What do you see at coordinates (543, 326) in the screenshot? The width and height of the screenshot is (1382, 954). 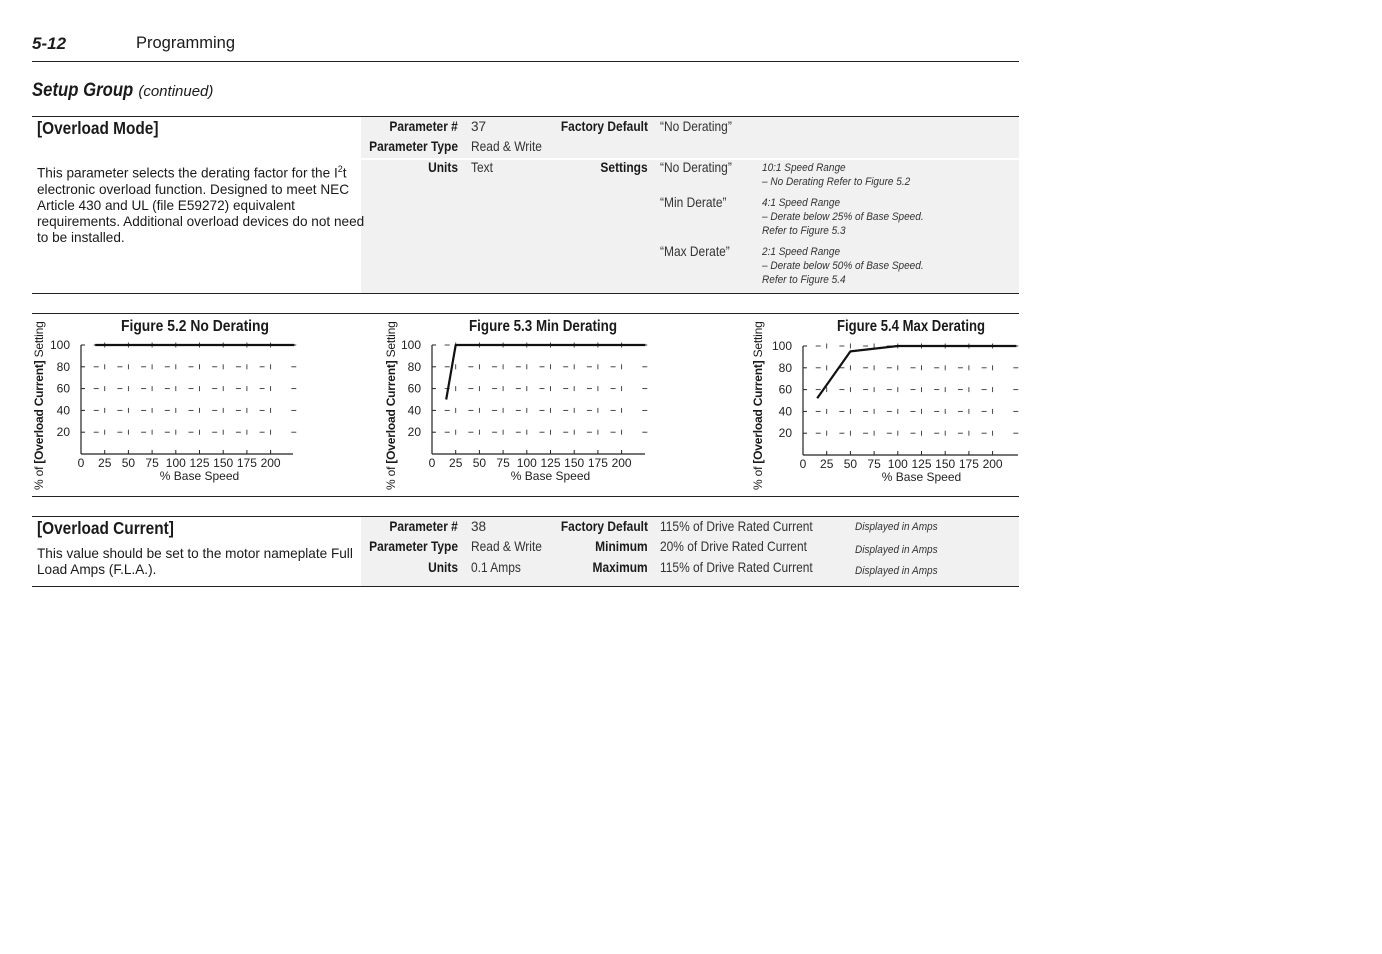 I see `figure-title: Figure 5.3 Min Derating` at bounding box center [543, 326].